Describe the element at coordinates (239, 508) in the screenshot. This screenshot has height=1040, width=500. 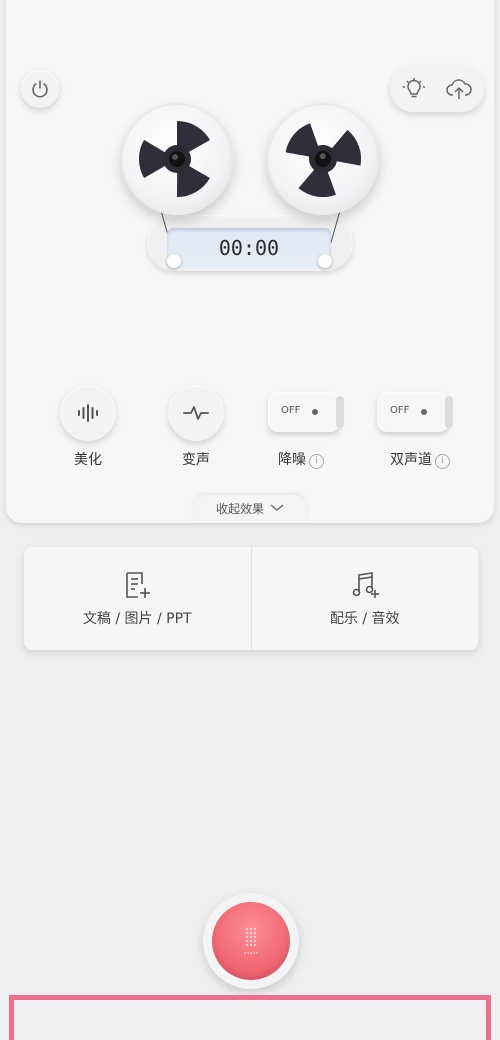
I see `collapse-effects-label: 收起效果` at that location.